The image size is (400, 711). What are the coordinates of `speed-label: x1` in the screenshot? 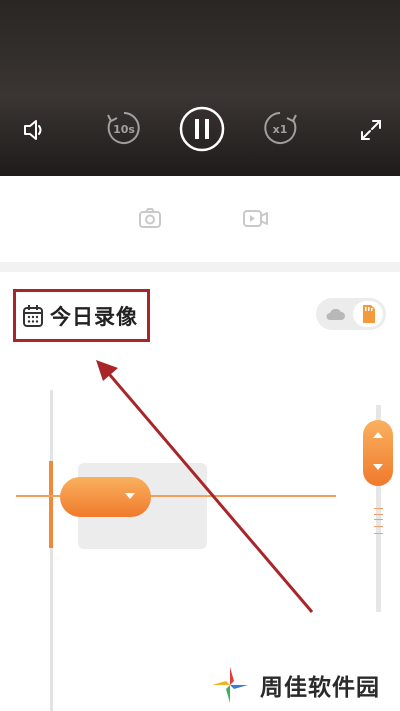 It's located at (280, 129).